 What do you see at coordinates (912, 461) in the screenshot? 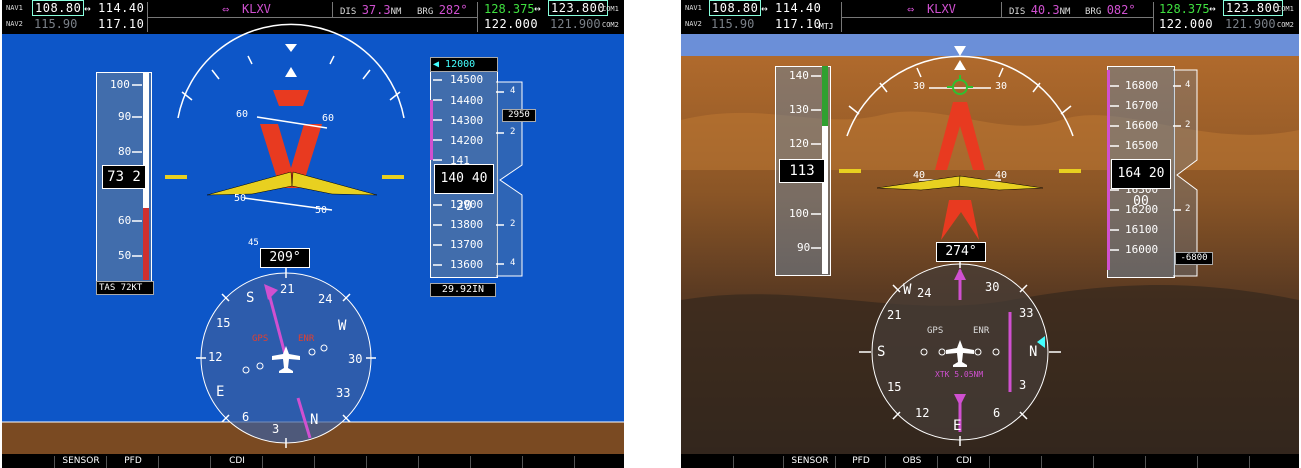
I see `softkey-obs: OBS` at bounding box center [912, 461].